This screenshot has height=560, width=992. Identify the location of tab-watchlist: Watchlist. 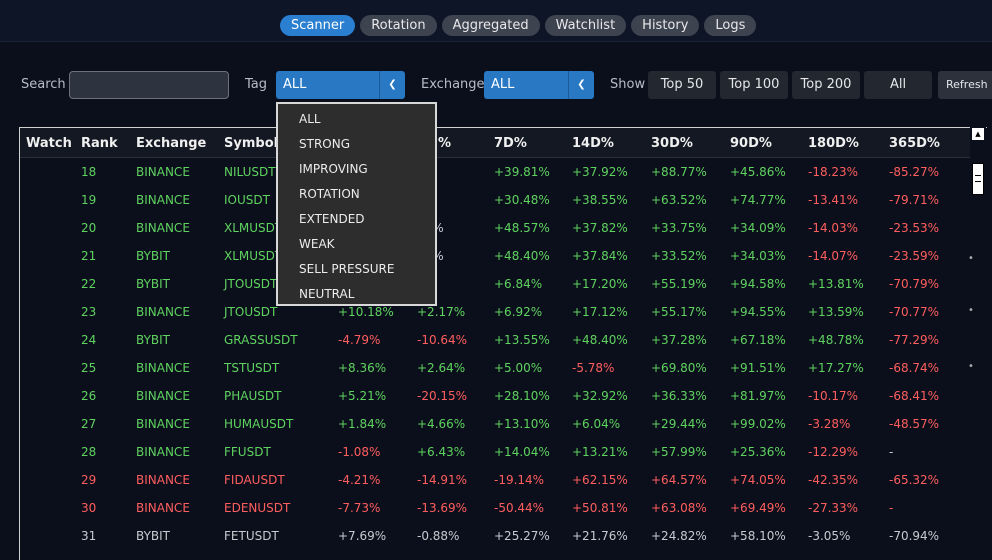
(585, 25).